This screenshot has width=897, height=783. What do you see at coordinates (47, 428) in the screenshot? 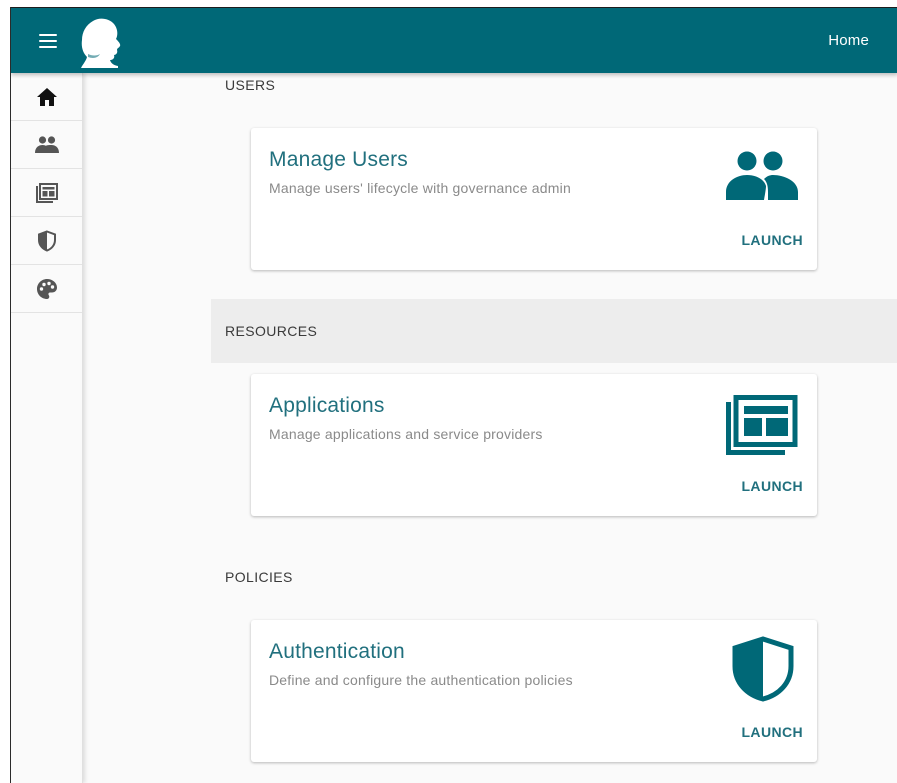
I see `side-nav` at bounding box center [47, 428].